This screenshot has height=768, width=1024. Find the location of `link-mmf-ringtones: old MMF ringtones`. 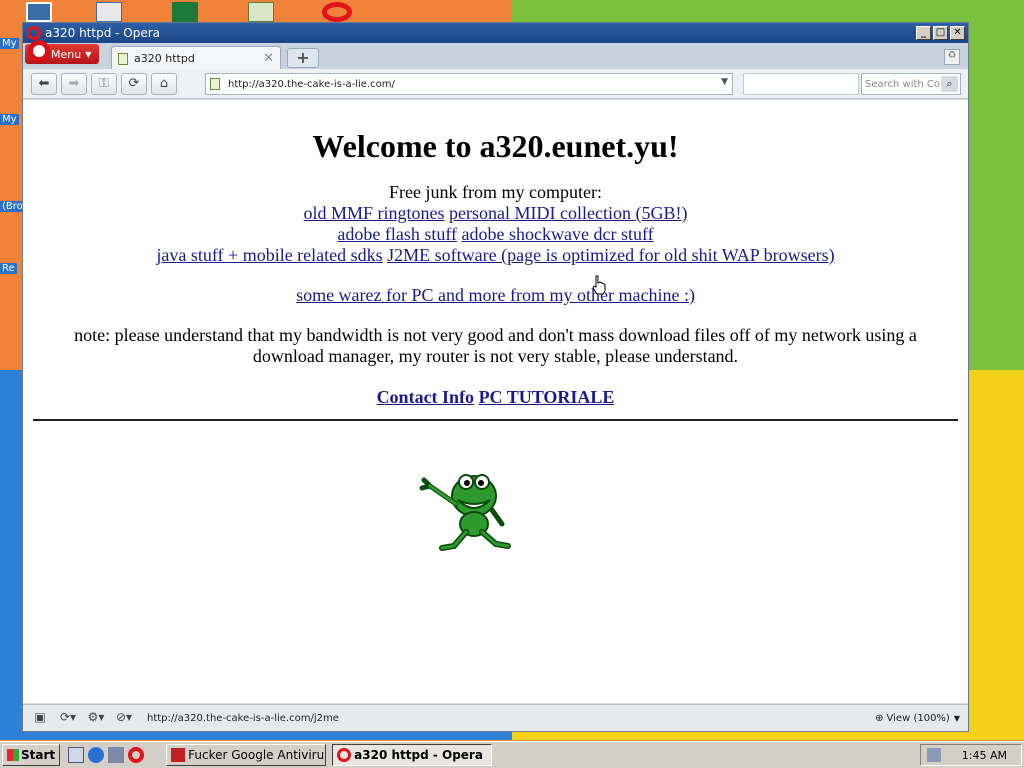

link-mmf-ringtones: old MMF ringtones is located at coordinates (374, 213).